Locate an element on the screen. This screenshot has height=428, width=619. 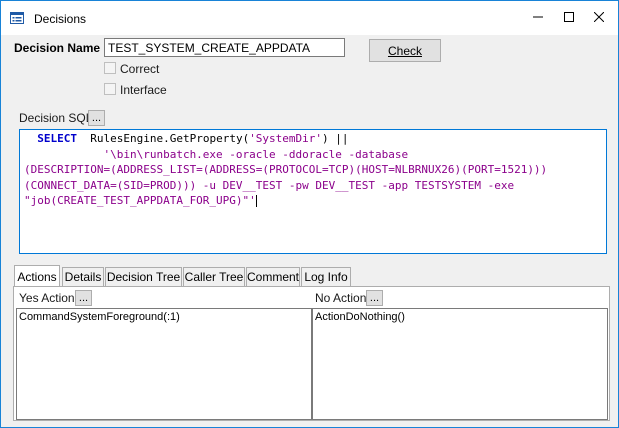
check-button-label: Check is located at coordinates (404, 50).